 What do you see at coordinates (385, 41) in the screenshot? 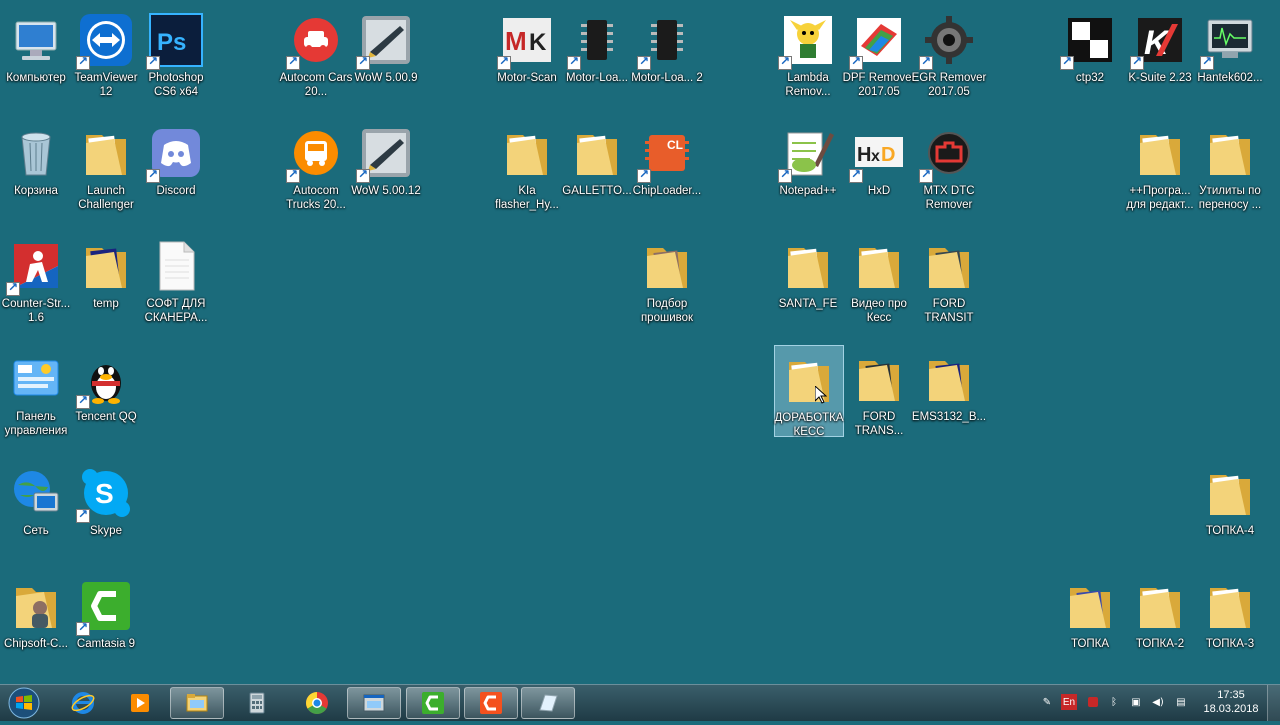
I see `wow-icon` at bounding box center [385, 41].